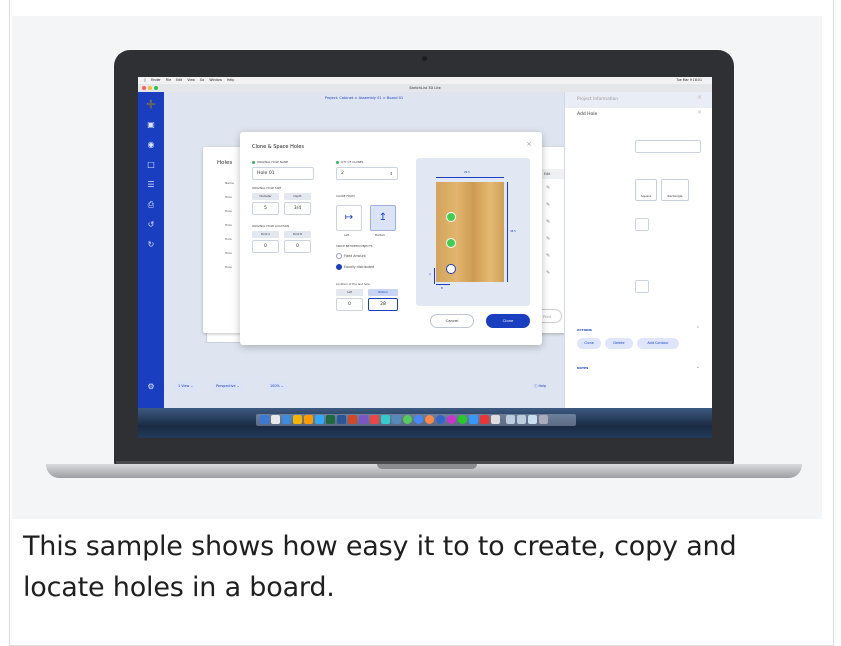 The width and height of the screenshot is (841, 646). I want to click on undo-icon: ↺, so click(151, 225).